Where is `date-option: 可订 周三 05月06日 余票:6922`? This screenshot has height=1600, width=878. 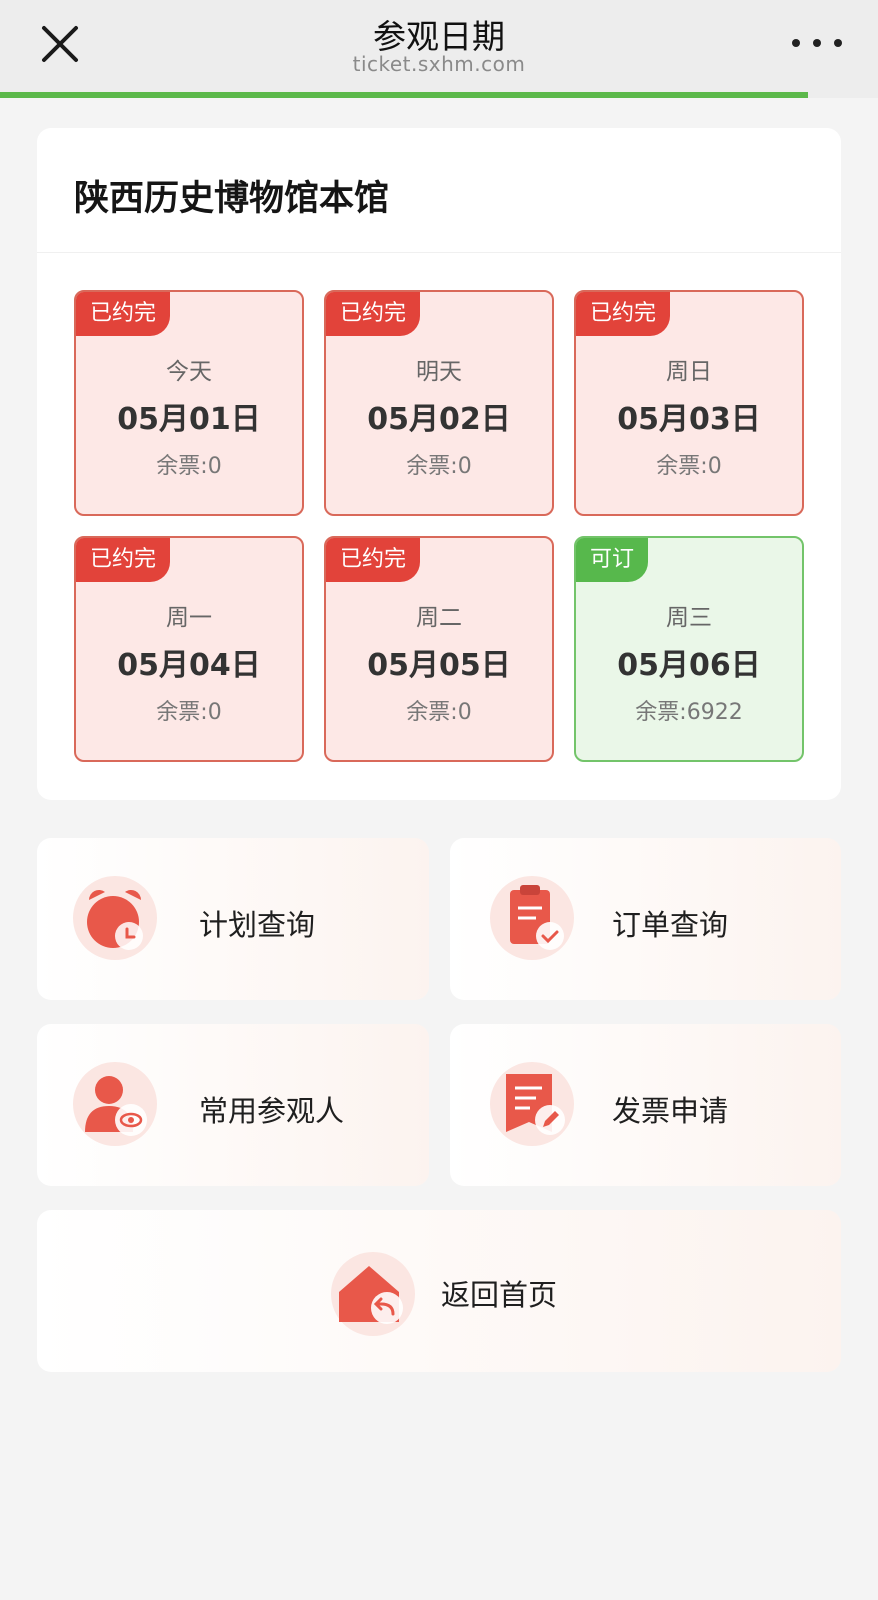 date-option: 可订 周三 05月06日 余票:6922 is located at coordinates (689, 649).